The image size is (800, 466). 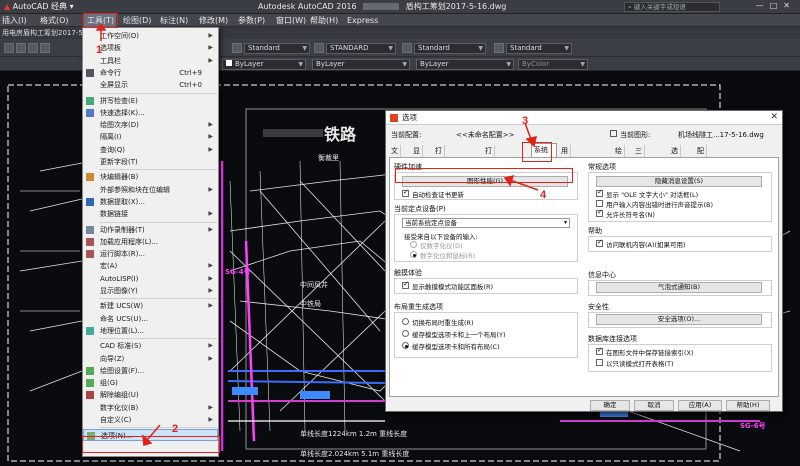 I want to click on annotation-4: 4, so click(x=543, y=195).